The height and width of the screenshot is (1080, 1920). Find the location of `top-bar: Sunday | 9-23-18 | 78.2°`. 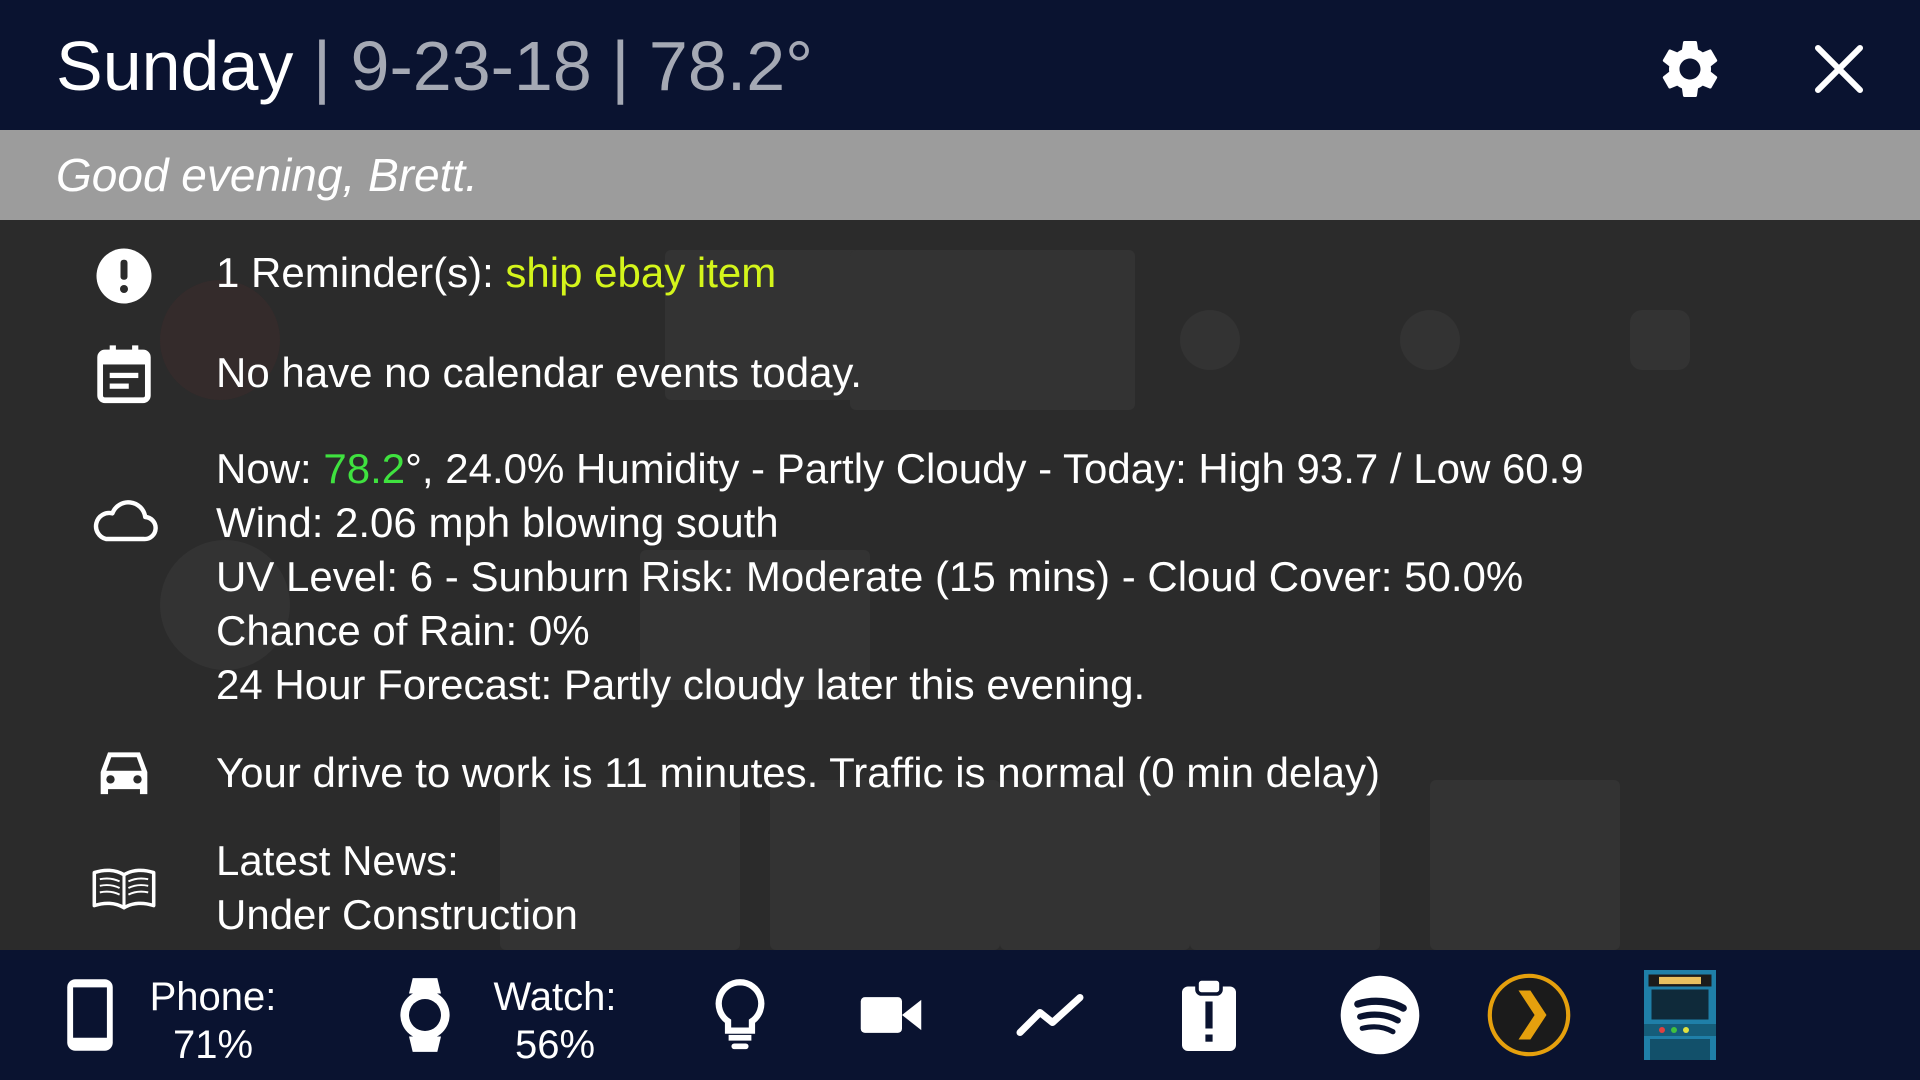

top-bar: Sunday | 9-23-18 | 78.2° is located at coordinates (960, 65).